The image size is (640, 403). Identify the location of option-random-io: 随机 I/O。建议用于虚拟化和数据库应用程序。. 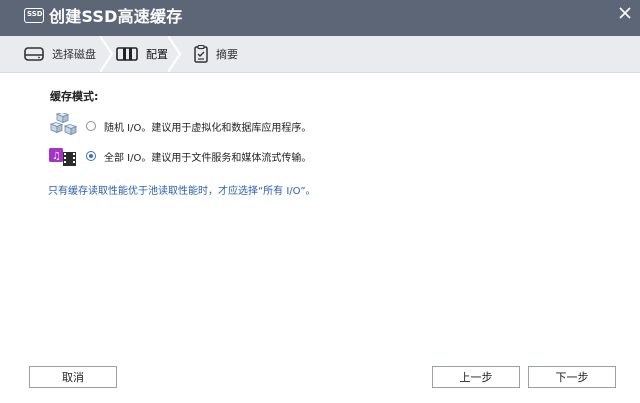
(179, 126).